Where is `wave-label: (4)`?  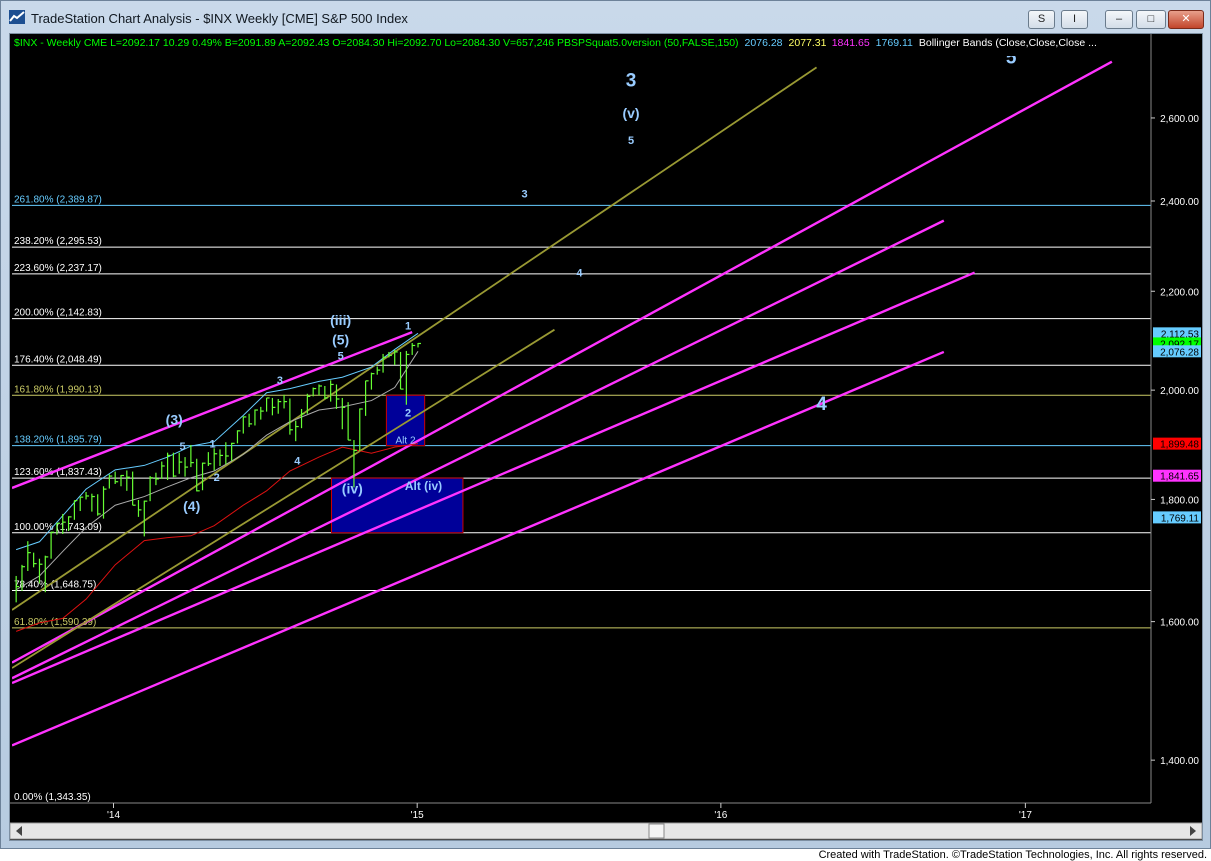
wave-label: (4) is located at coordinates (191, 506).